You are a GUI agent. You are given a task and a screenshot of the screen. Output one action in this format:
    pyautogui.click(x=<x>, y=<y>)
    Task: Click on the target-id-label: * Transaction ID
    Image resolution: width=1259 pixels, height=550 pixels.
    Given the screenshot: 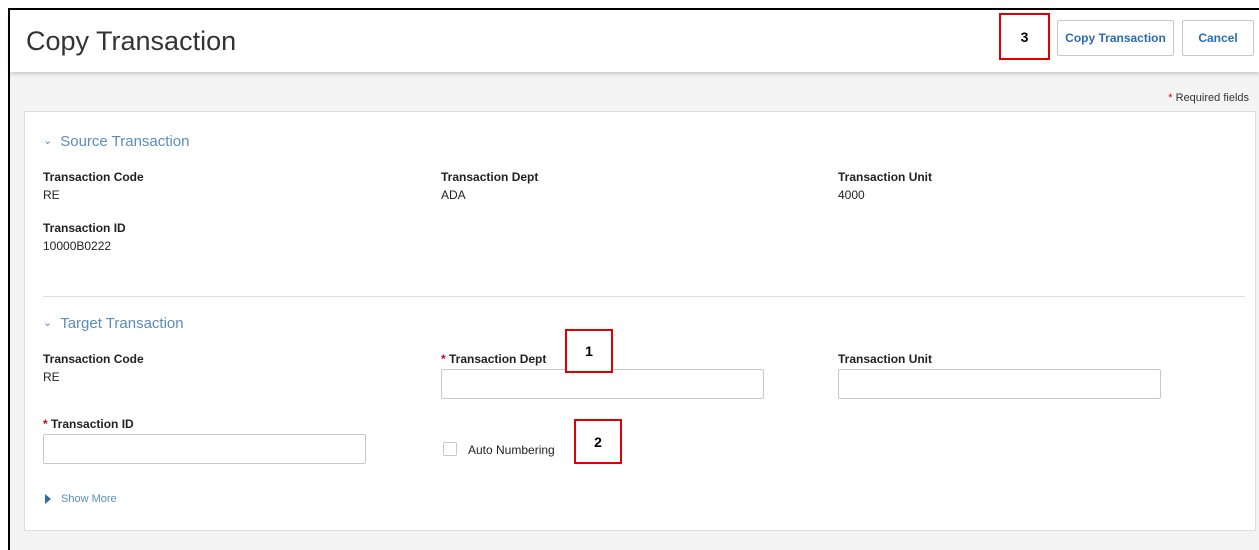 What is the action you would take?
    pyautogui.click(x=88, y=424)
    